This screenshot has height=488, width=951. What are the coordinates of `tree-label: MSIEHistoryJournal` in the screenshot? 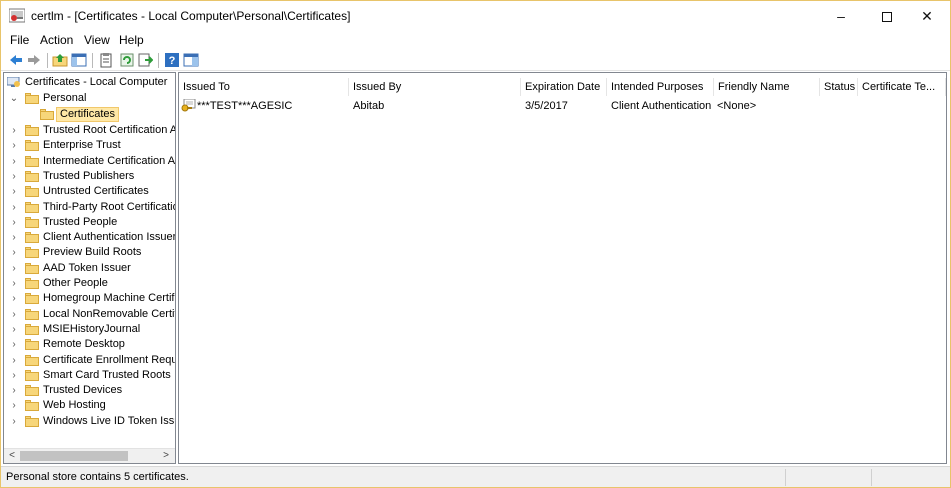 It's located at (92, 328).